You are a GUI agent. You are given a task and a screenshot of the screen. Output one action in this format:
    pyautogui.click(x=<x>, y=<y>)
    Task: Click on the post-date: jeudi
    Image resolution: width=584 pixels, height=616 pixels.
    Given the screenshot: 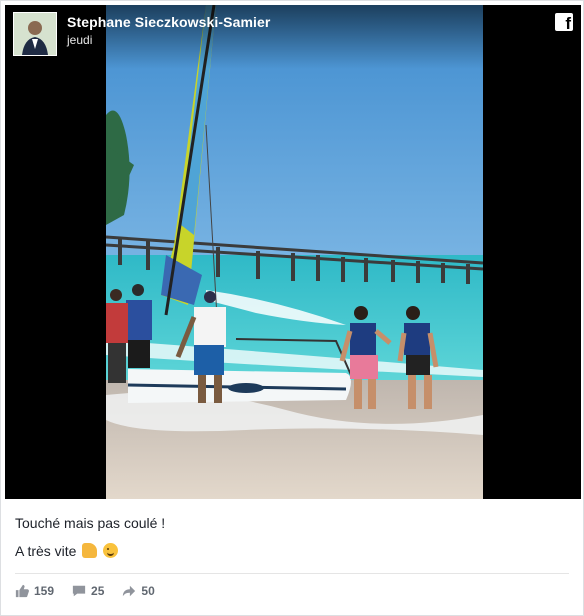 What is the action you would take?
    pyautogui.click(x=79, y=40)
    